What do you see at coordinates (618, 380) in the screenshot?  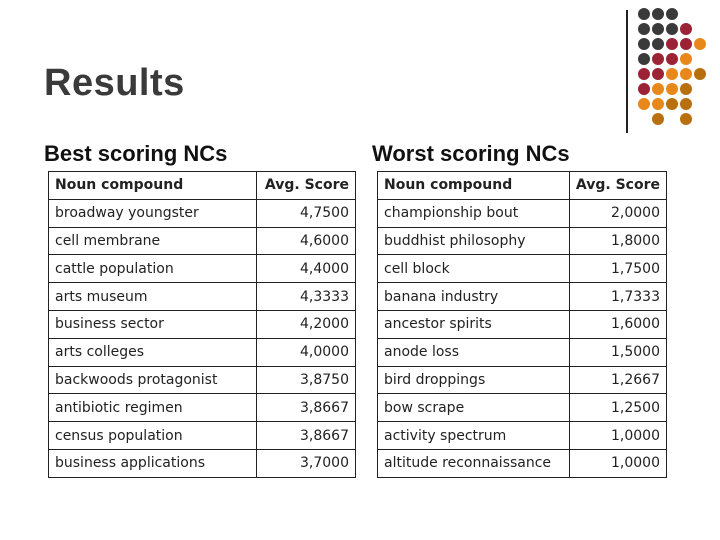 I see `avg-score-cell: 1,2667` at bounding box center [618, 380].